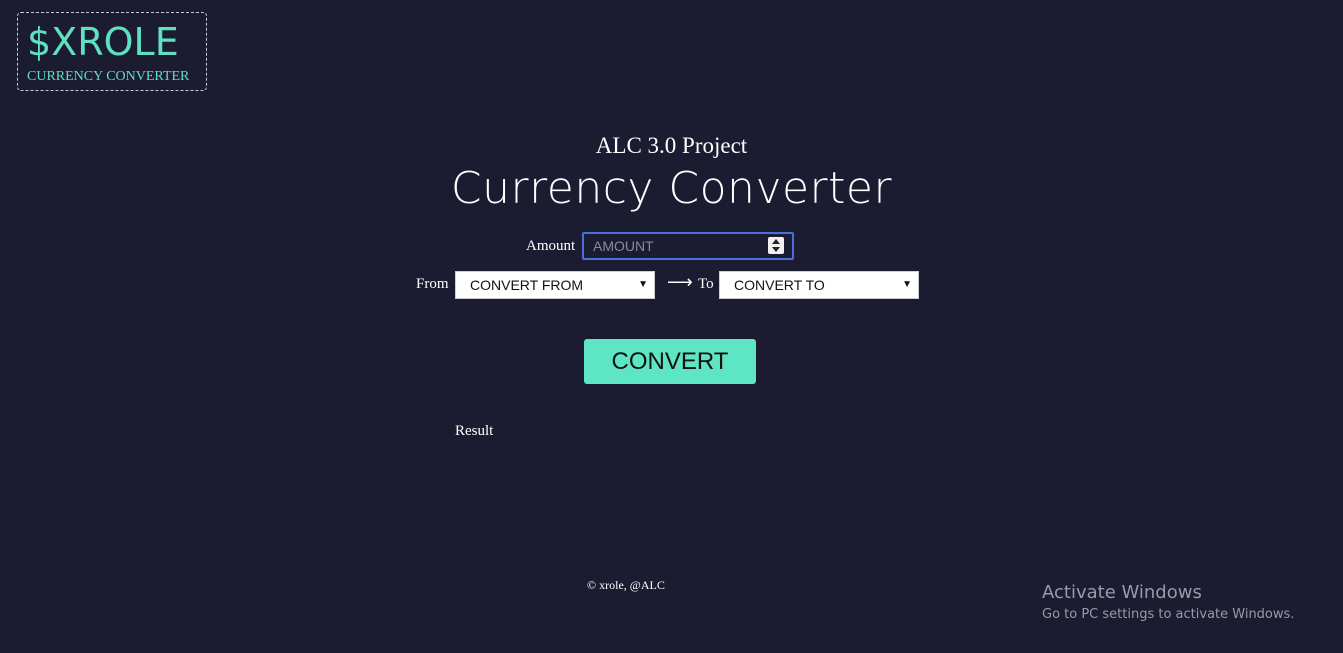 The image size is (1343, 653). I want to click on to-label: To, so click(706, 284).